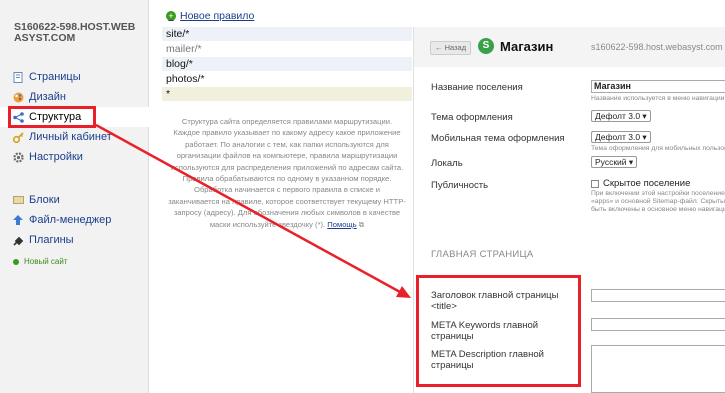 The width and height of the screenshot is (725, 393). What do you see at coordinates (70, 137) in the screenshot?
I see `sidebar-item-label: Личный кабинет` at bounding box center [70, 137].